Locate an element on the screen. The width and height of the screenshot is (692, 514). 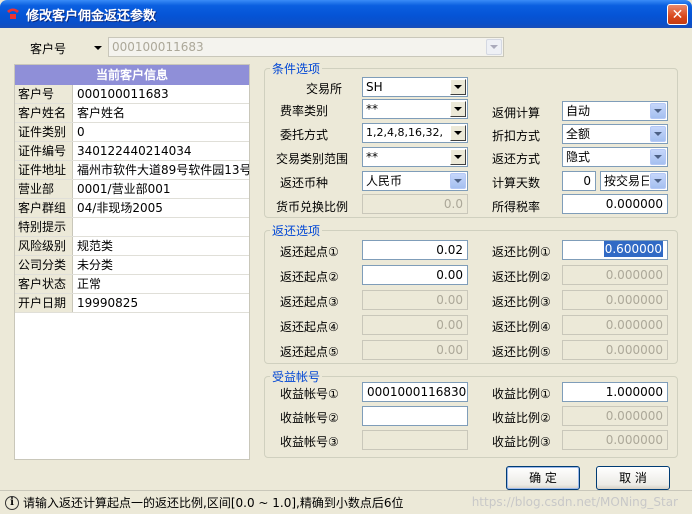
info-key: 风险级别 is located at coordinates (44, 246).